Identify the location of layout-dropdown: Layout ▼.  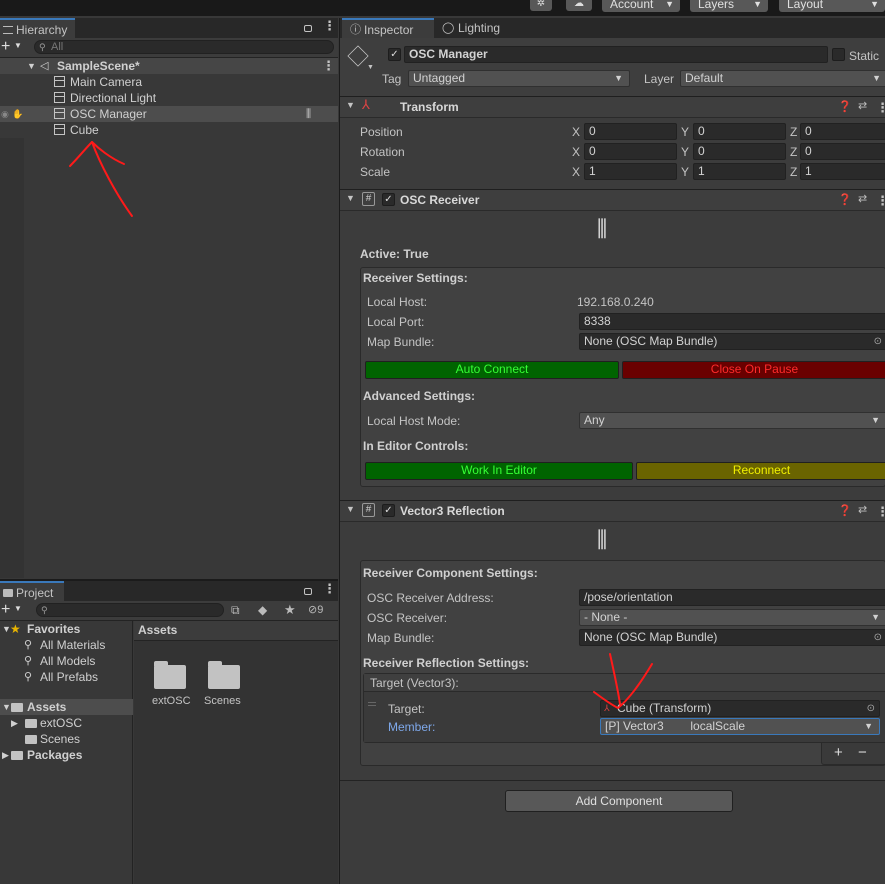
(832, 6).